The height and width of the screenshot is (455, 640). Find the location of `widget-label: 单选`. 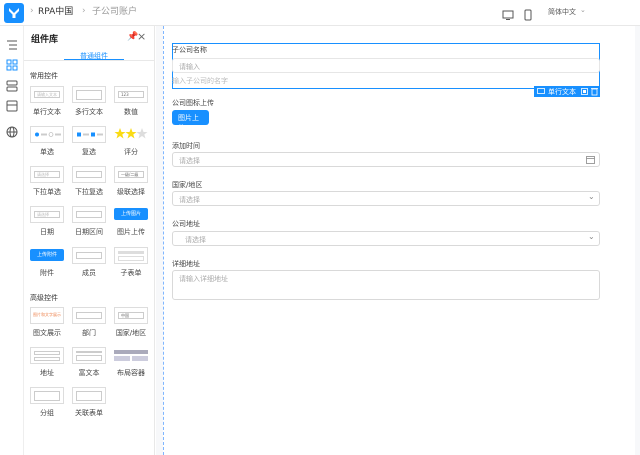

widget-label: 单选 is located at coordinates (47, 152).